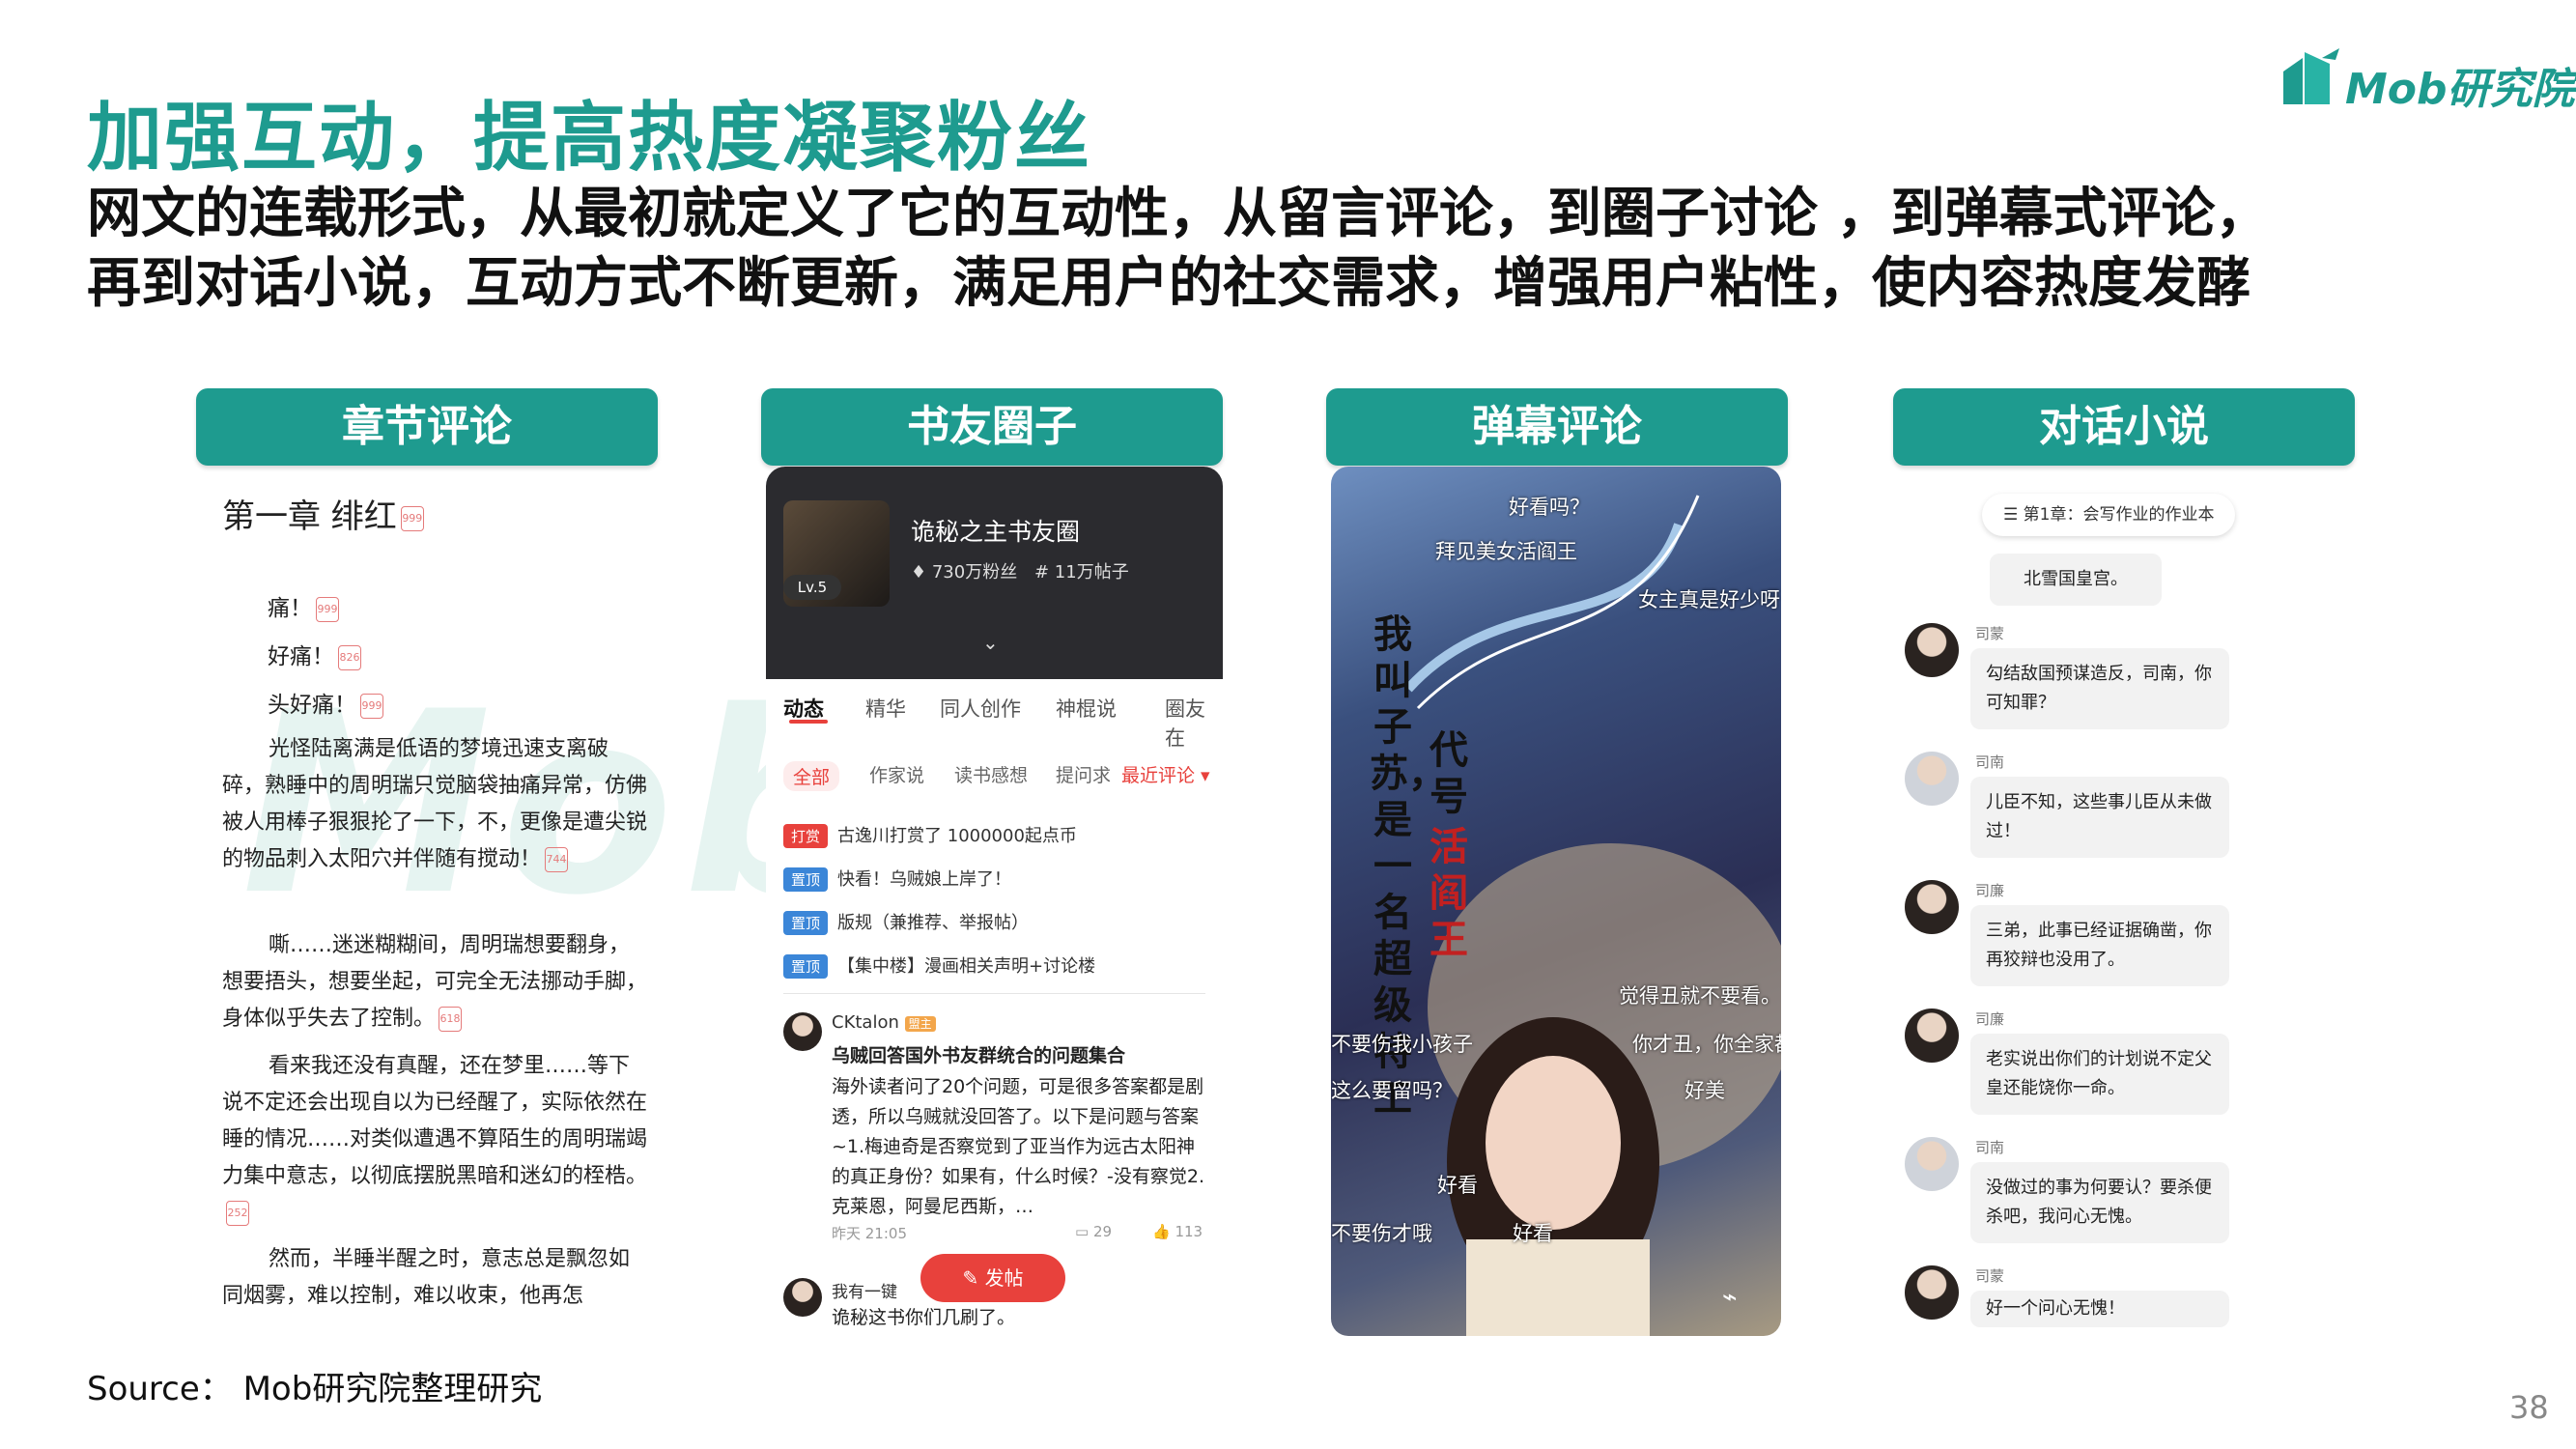 This screenshot has width=2576, height=1449. Describe the element at coordinates (1082, 1231) in the screenshot. I see `comment-icon: ▭` at that location.